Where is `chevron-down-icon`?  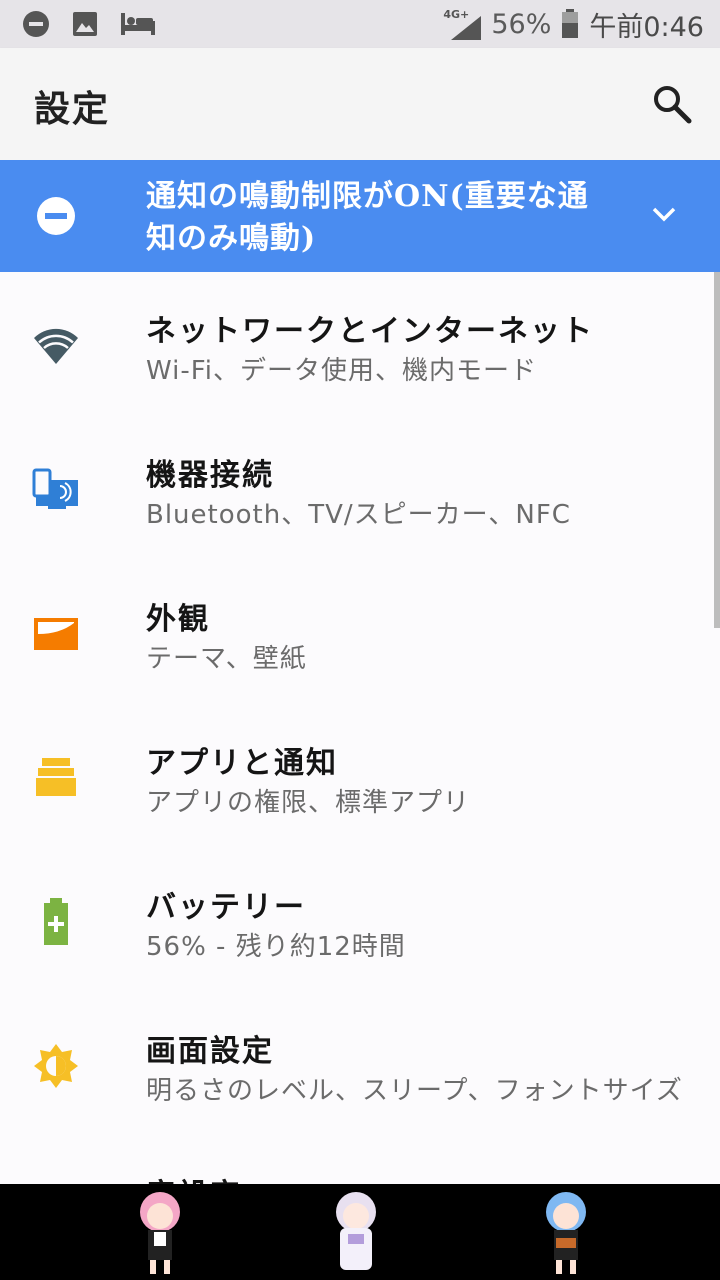 chevron-down-icon is located at coordinates (664, 214).